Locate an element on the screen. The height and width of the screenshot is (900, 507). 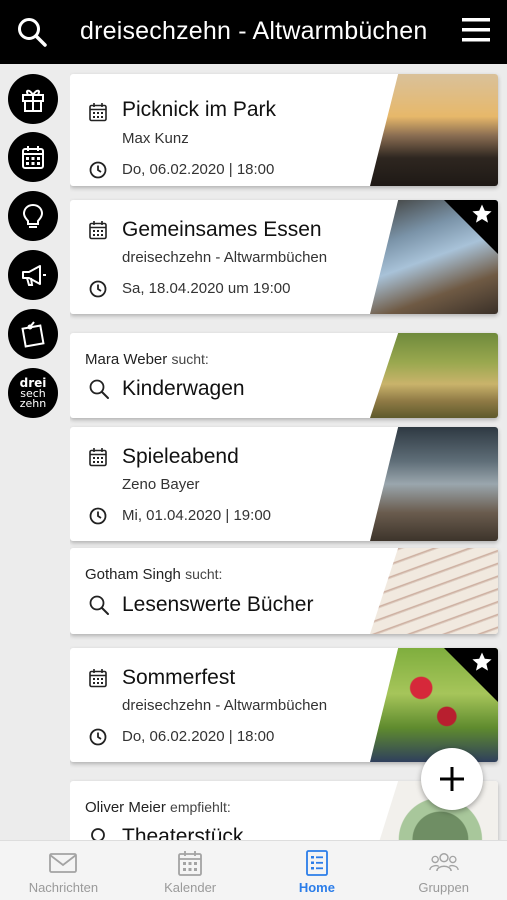
nav-nachrichten: Nachrichten is located at coordinates (63, 870).